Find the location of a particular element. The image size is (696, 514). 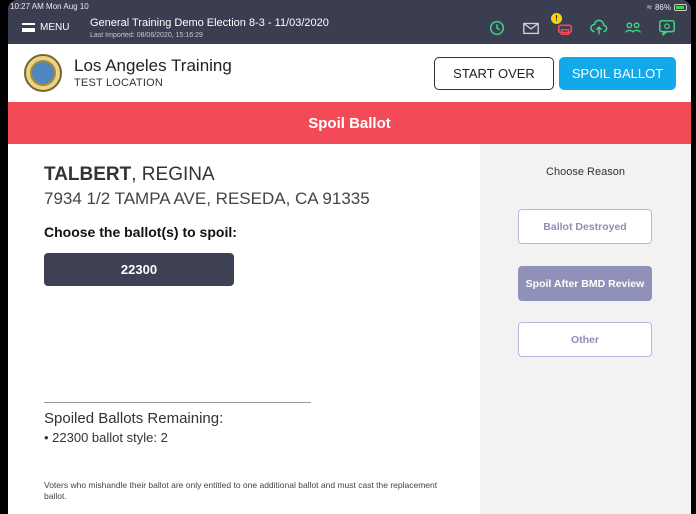

history-icon is located at coordinates (497, 28).